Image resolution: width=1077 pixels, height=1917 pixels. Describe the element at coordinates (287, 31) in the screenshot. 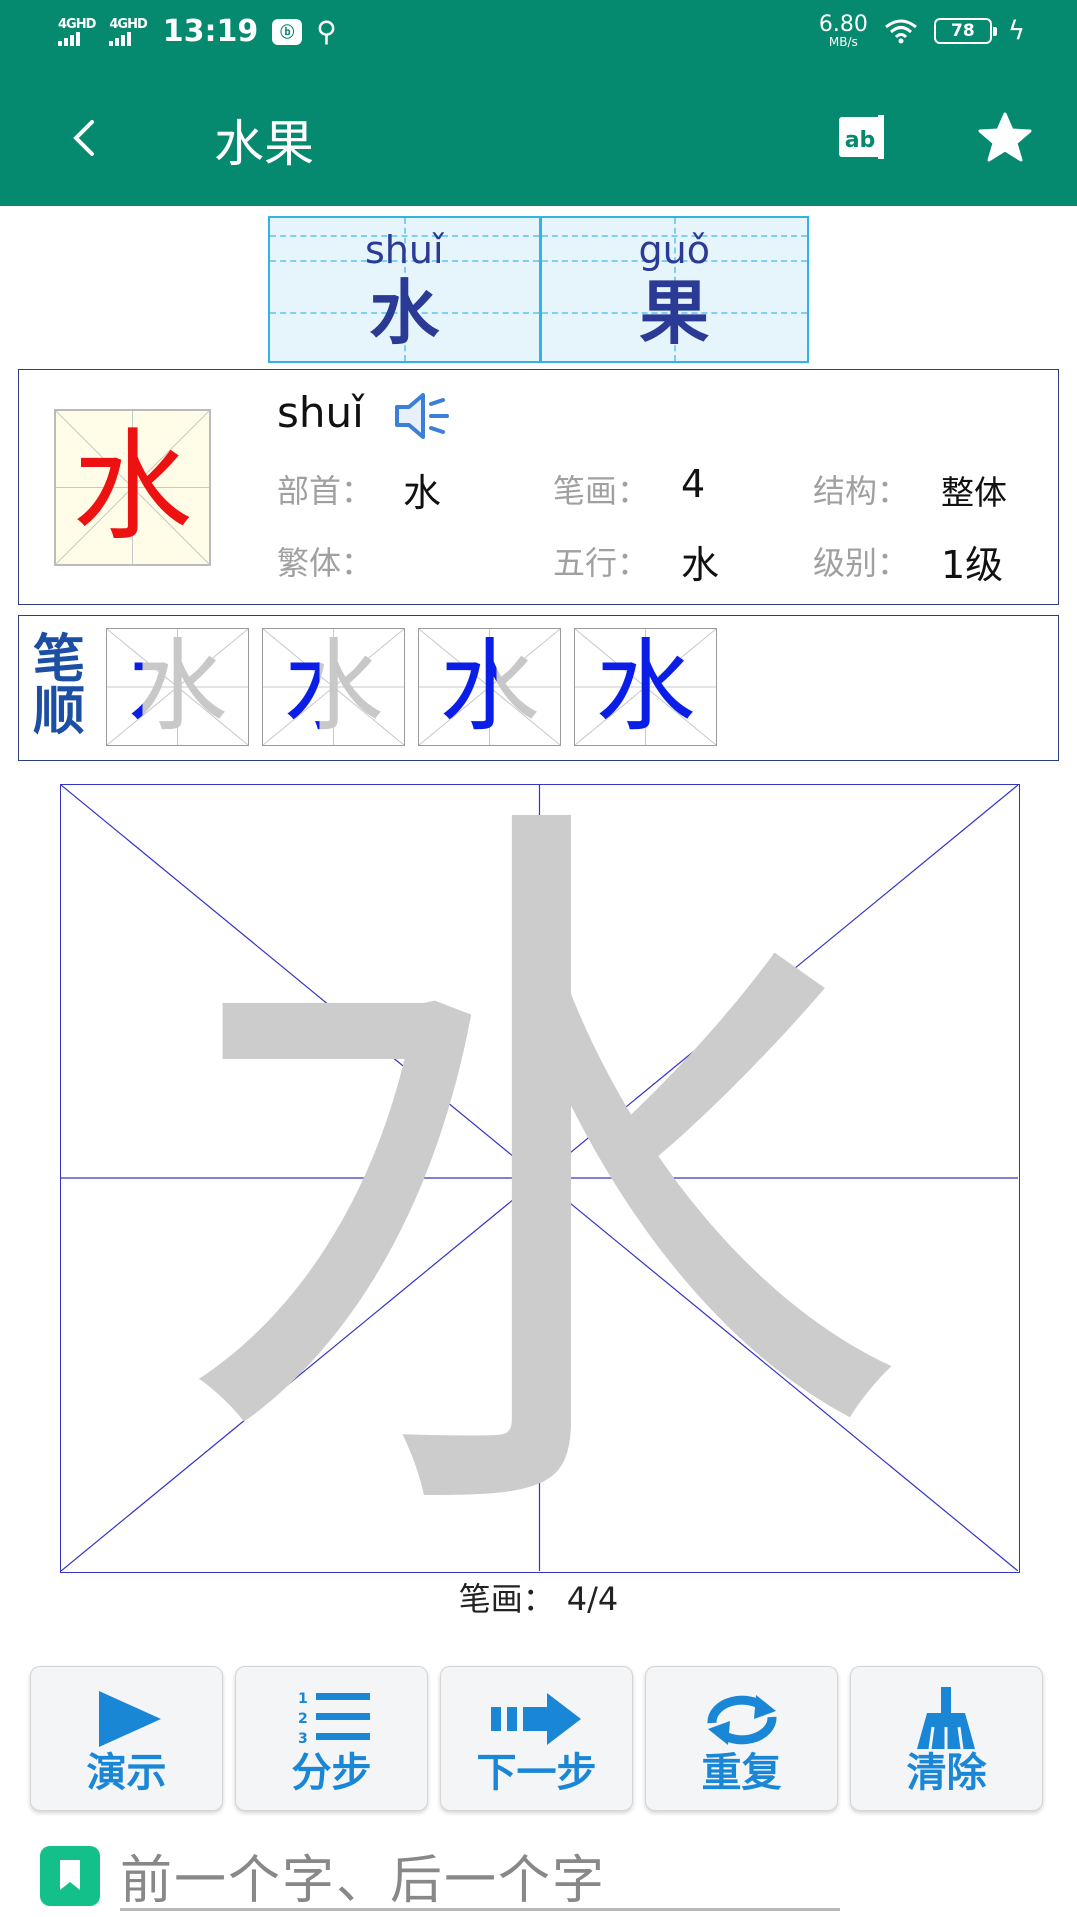

I see `app-notification-icon: ⓑ` at that location.